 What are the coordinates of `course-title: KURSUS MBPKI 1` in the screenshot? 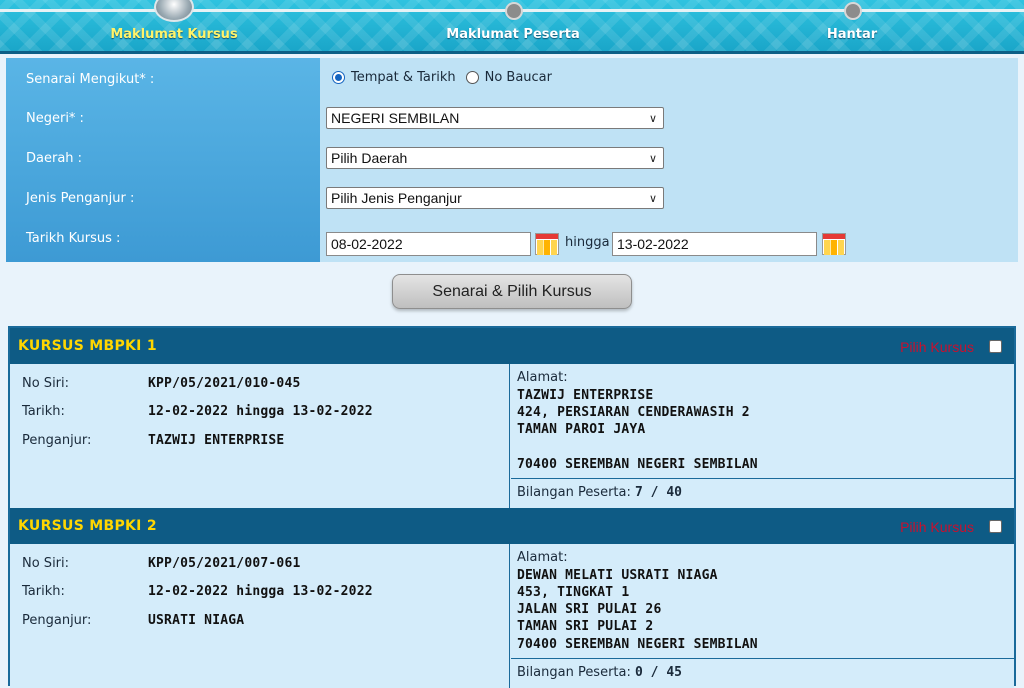 It's located at (87, 346).